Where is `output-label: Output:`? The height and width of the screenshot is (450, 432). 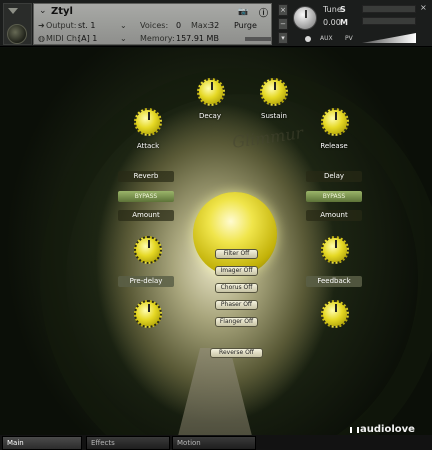
output-label: Output: is located at coordinates (61, 25).